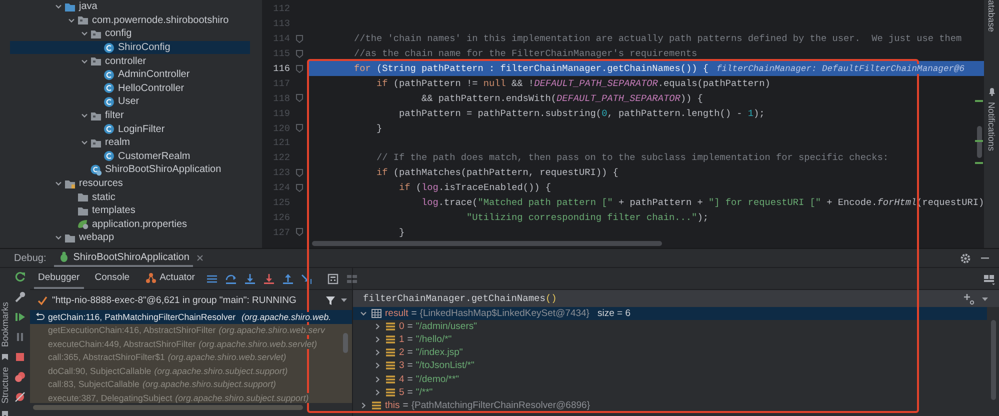  What do you see at coordinates (670, 365) in the screenshot?
I see `variable-row: 3 = "/toJsonList/*"` at bounding box center [670, 365].